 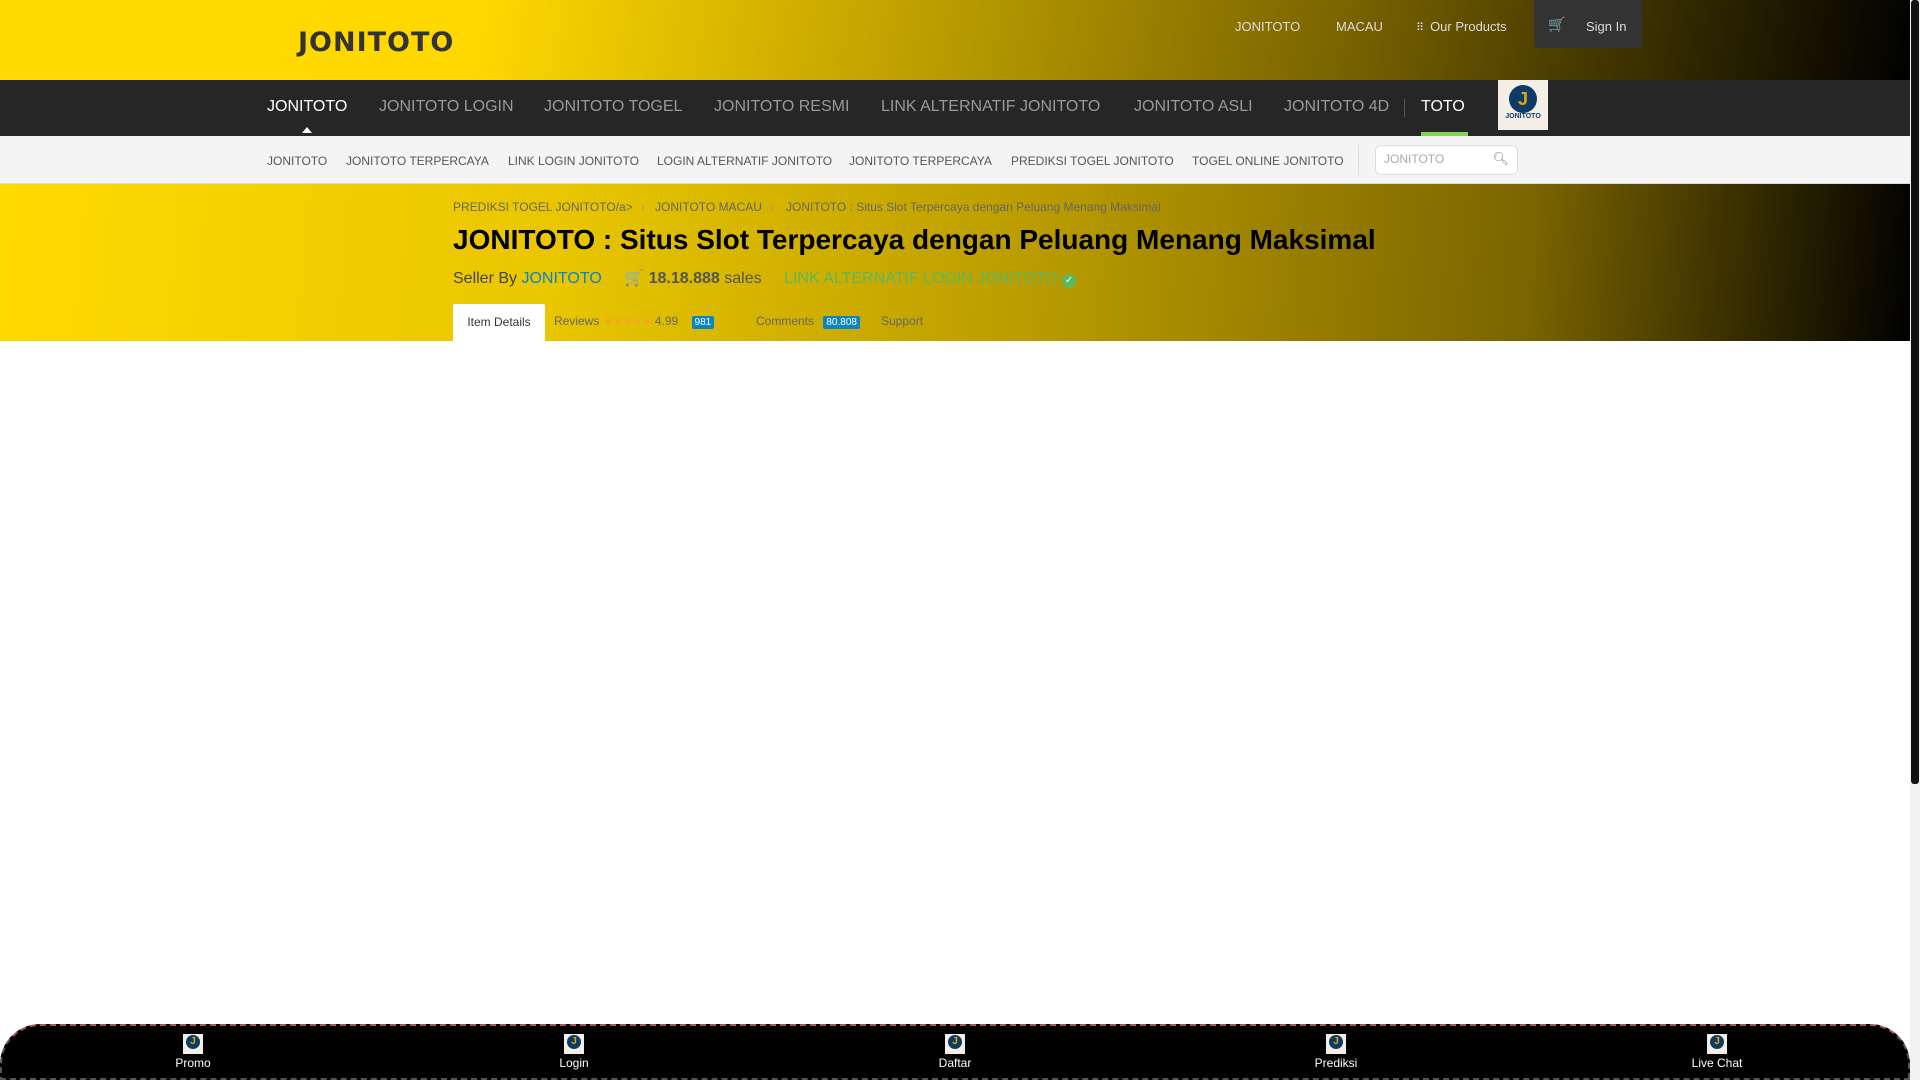 What do you see at coordinates (1606, 26) in the screenshot?
I see `sign-in-label: Sign In` at bounding box center [1606, 26].